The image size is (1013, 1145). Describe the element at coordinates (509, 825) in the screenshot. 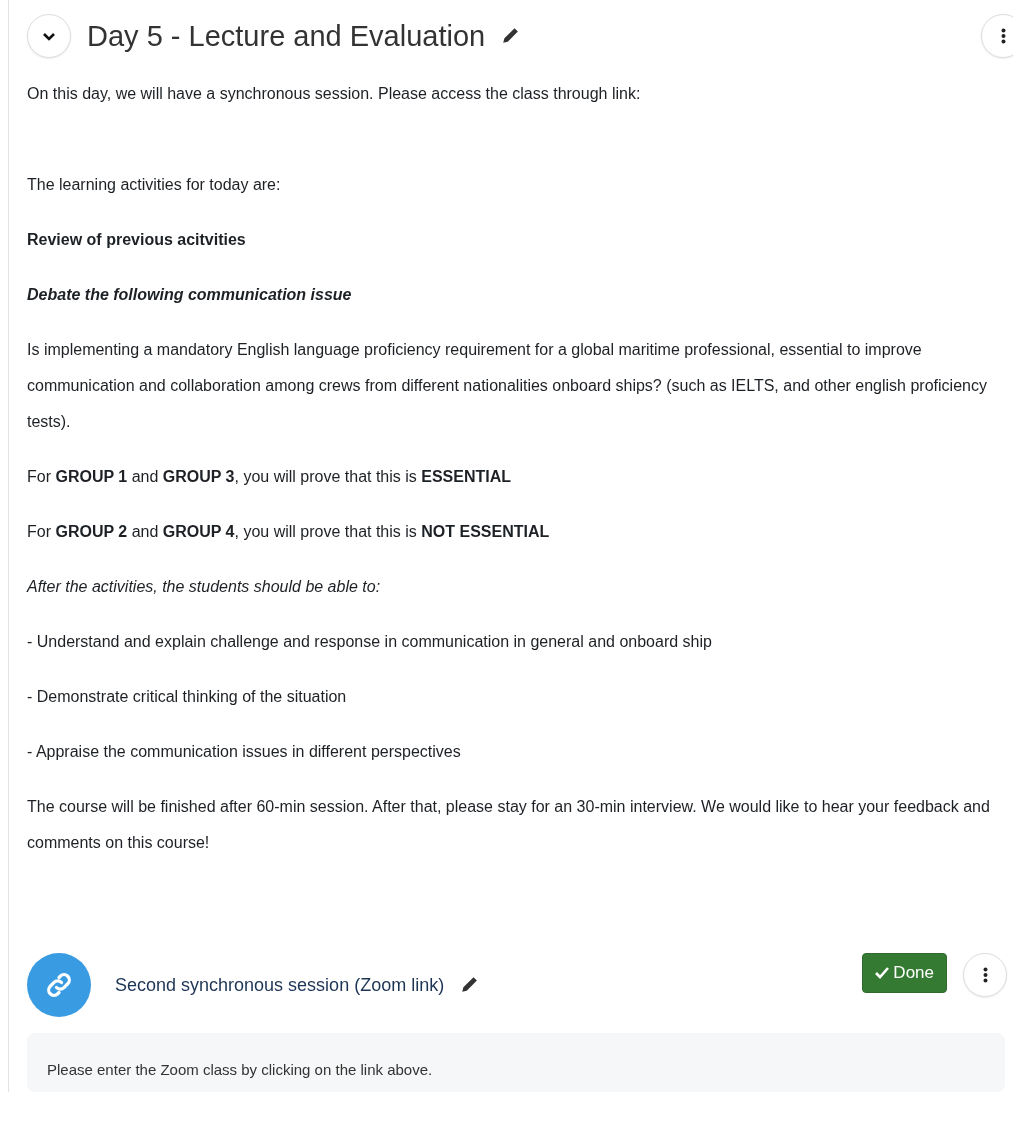

I see `paragraph: The course will be finished after 60-min session. After that, please stay for an 30-min interview. We would like to hear your feedback and comments on this course!` at that location.